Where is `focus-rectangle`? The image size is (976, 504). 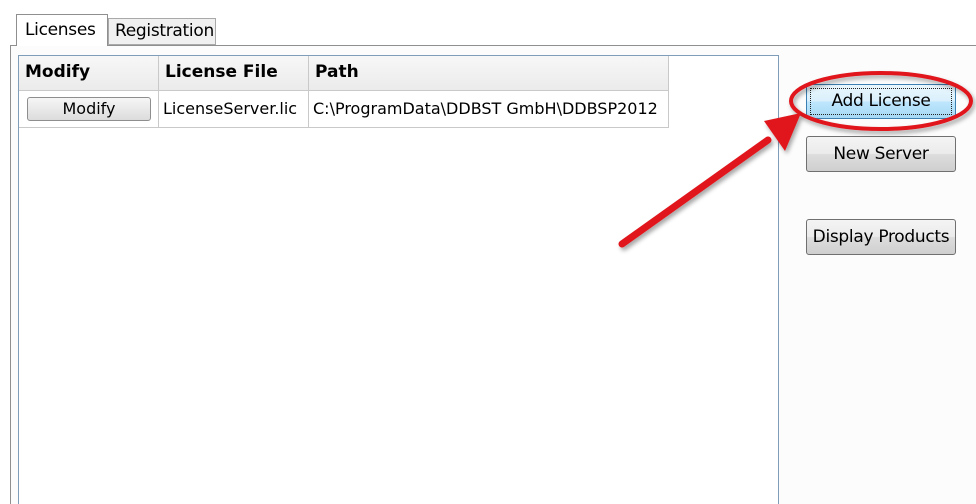
focus-rectangle is located at coordinates (881, 101).